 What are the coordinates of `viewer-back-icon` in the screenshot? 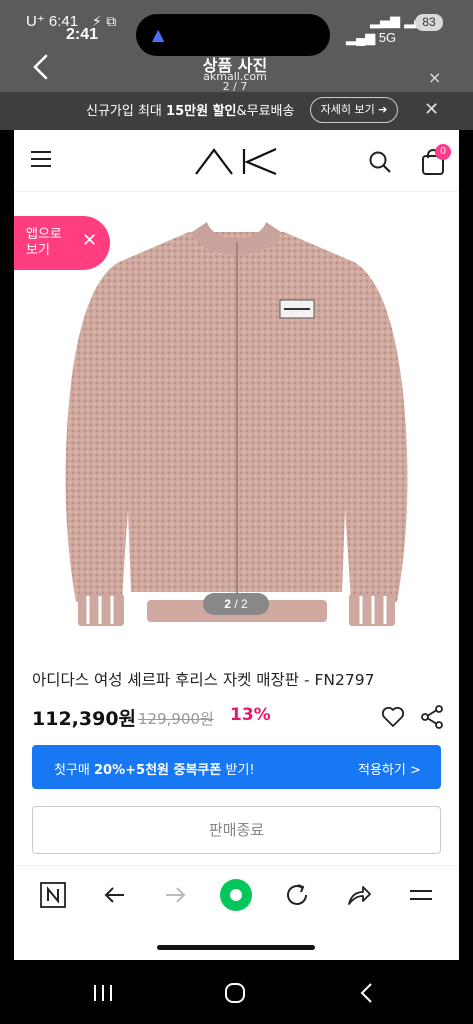 It's located at (41, 67).